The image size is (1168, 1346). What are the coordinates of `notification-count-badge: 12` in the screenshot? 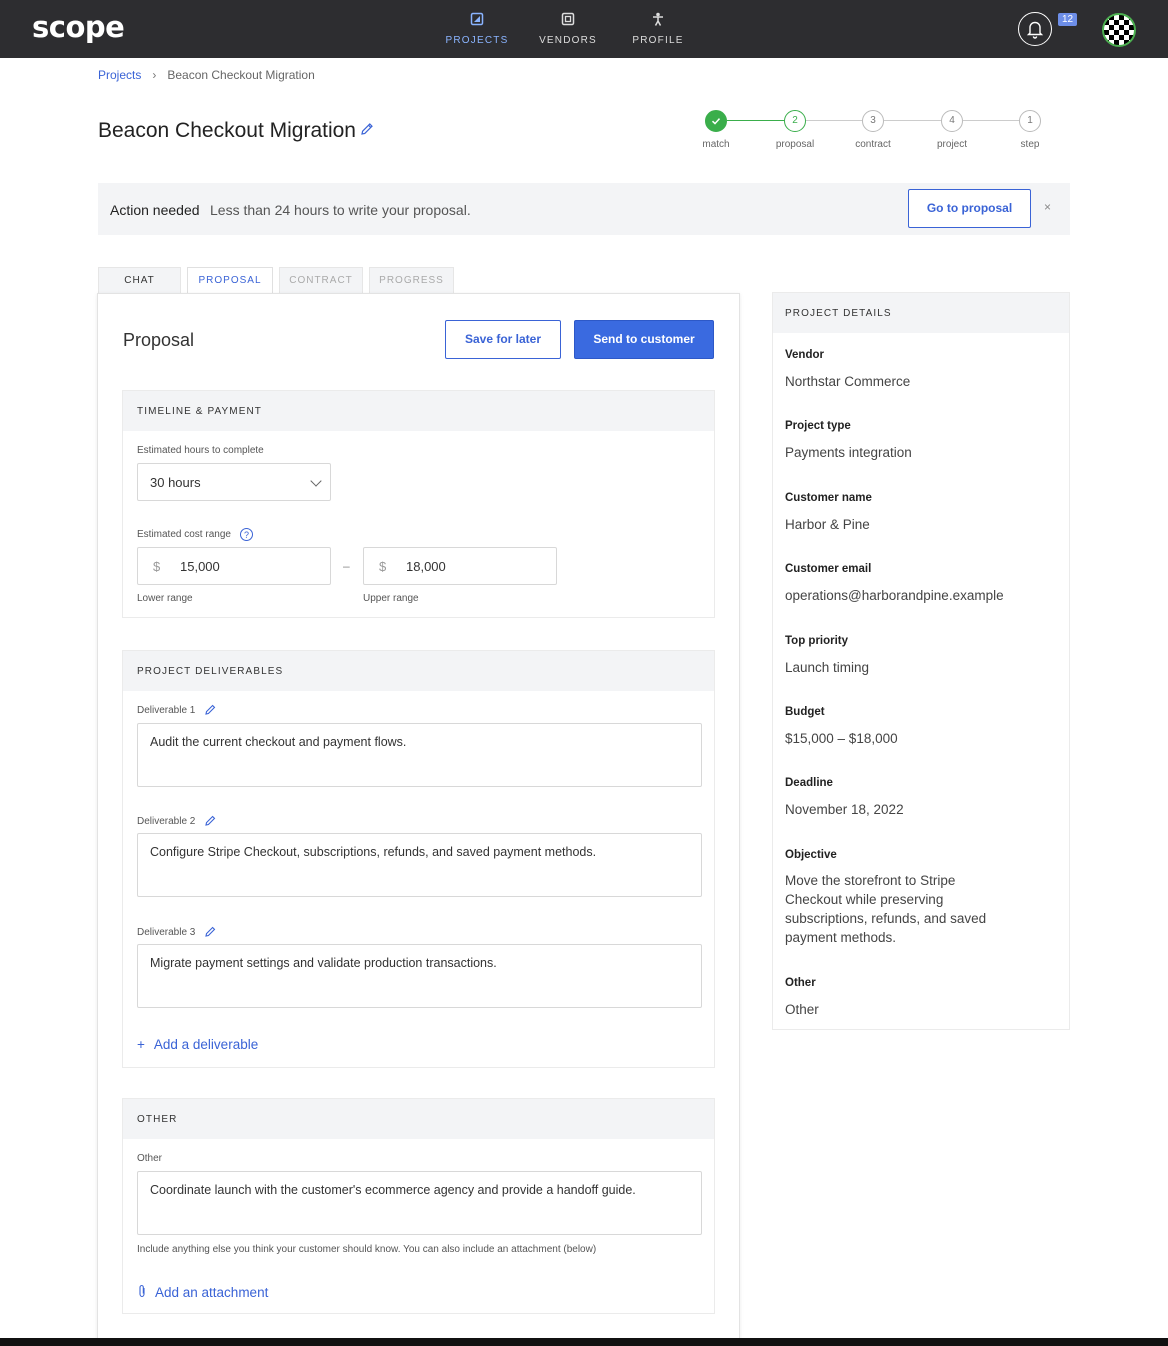 It's located at (1068, 19).